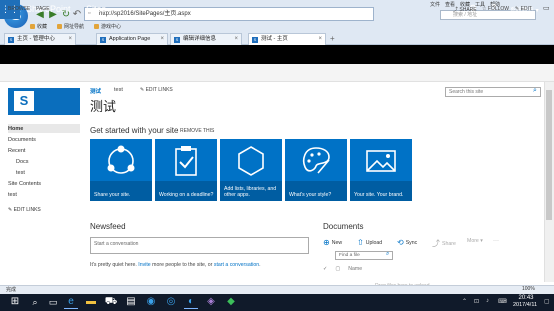 The height and width of the screenshot is (311, 554). Describe the element at coordinates (369, 242) in the screenshot. I see `upload-button: ⇧ Upload` at that location.